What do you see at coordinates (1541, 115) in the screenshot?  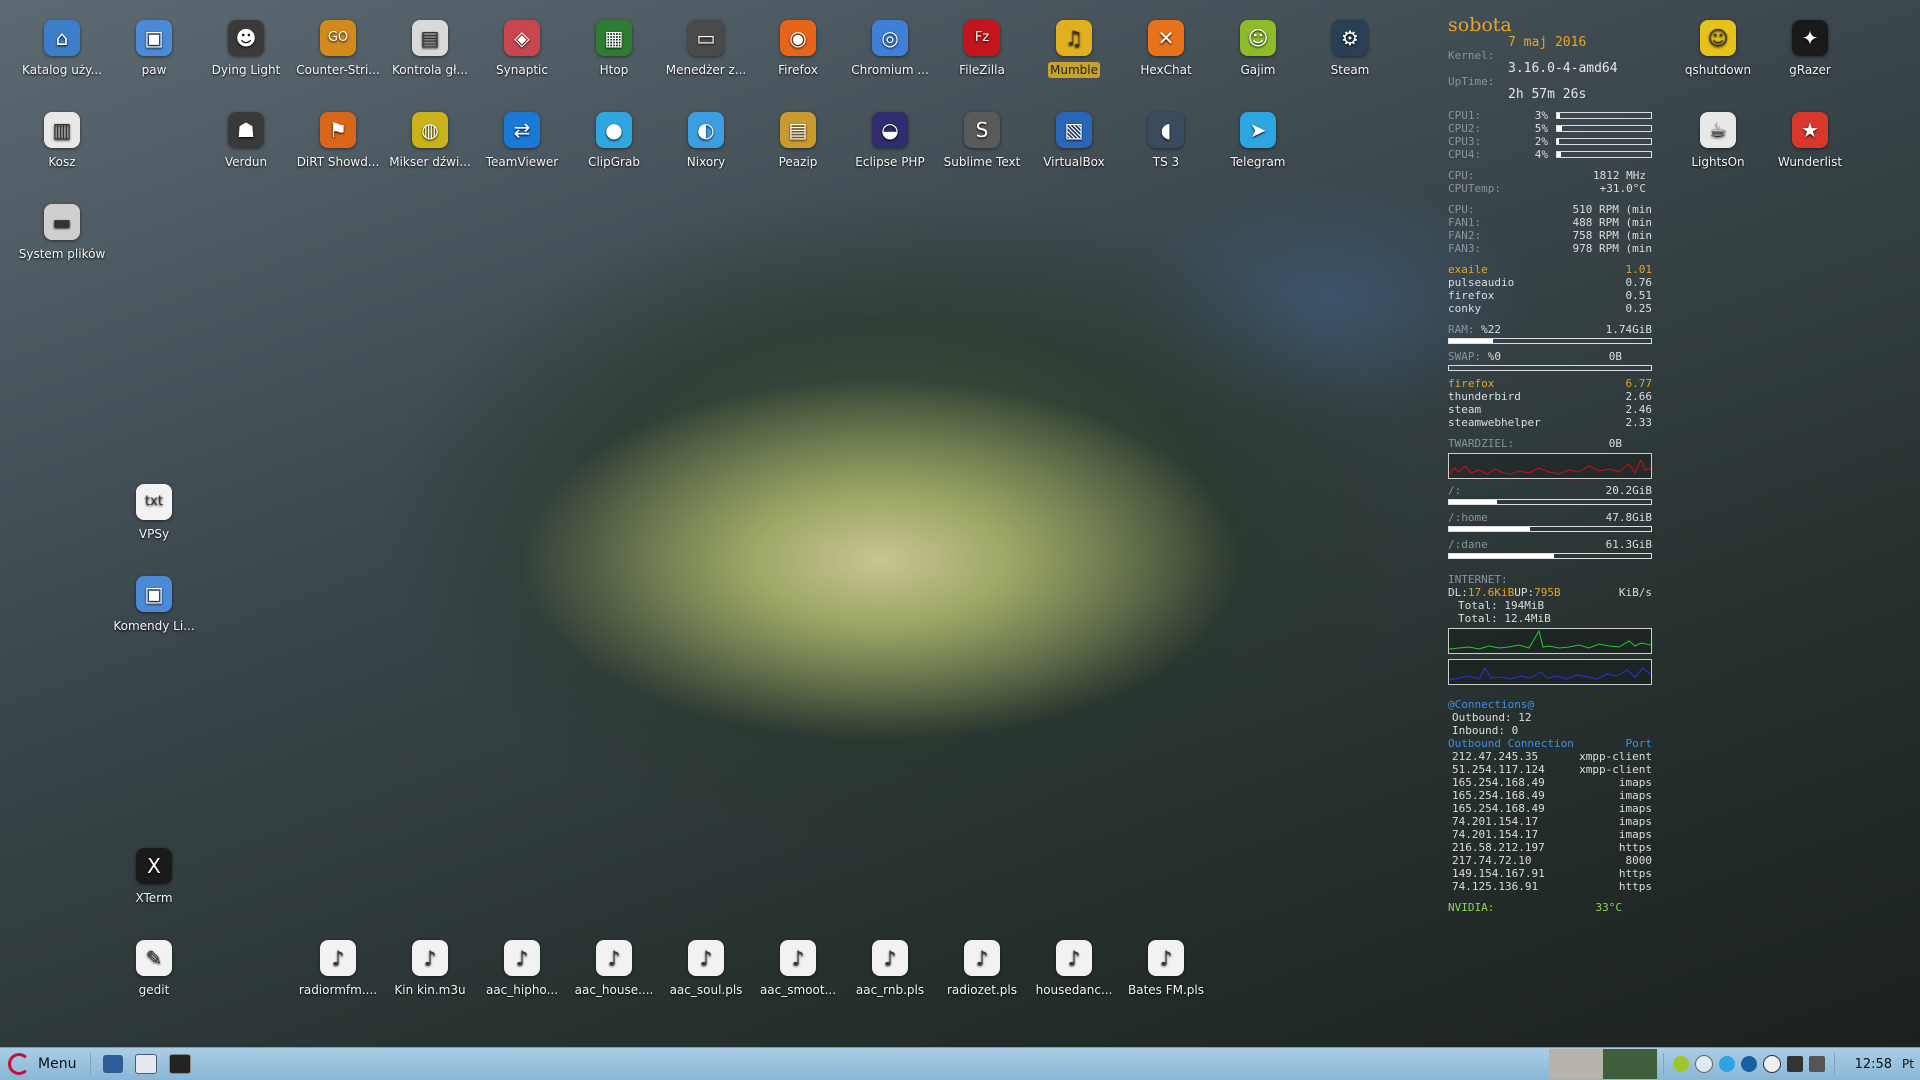 I see `cpu-percent: 3%` at bounding box center [1541, 115].